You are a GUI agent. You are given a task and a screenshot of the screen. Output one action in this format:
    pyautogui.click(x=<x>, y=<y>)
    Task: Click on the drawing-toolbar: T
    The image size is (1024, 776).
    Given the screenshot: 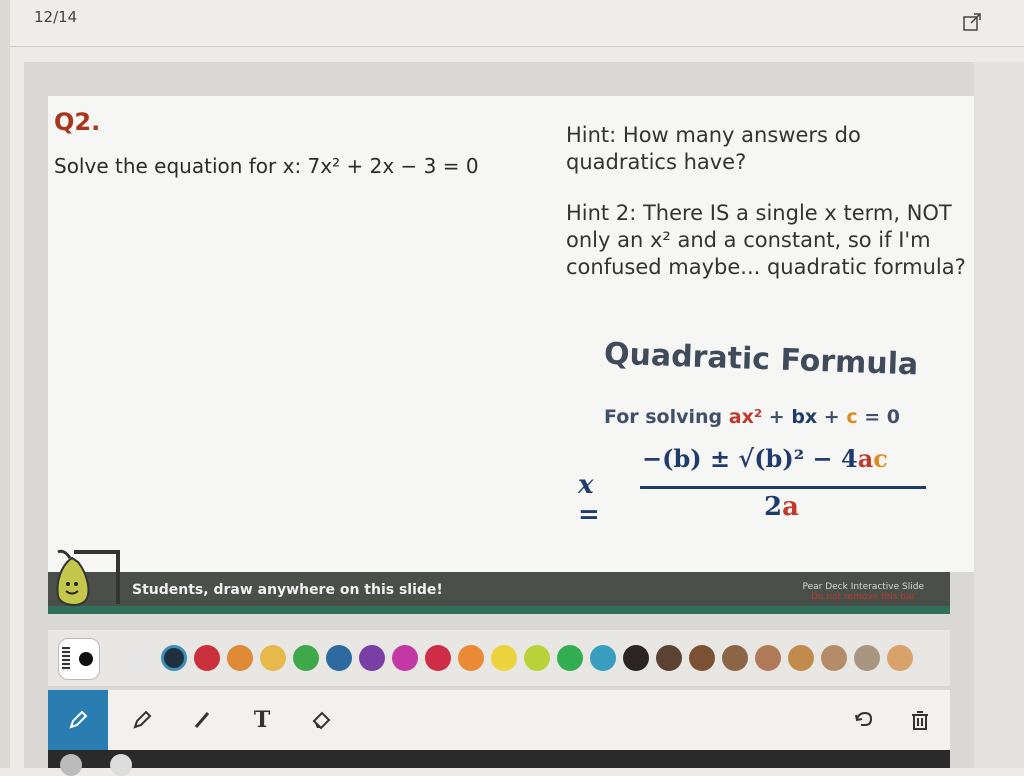 What is the action you would take?
    pyautogui.click(x=499, y=720)
    